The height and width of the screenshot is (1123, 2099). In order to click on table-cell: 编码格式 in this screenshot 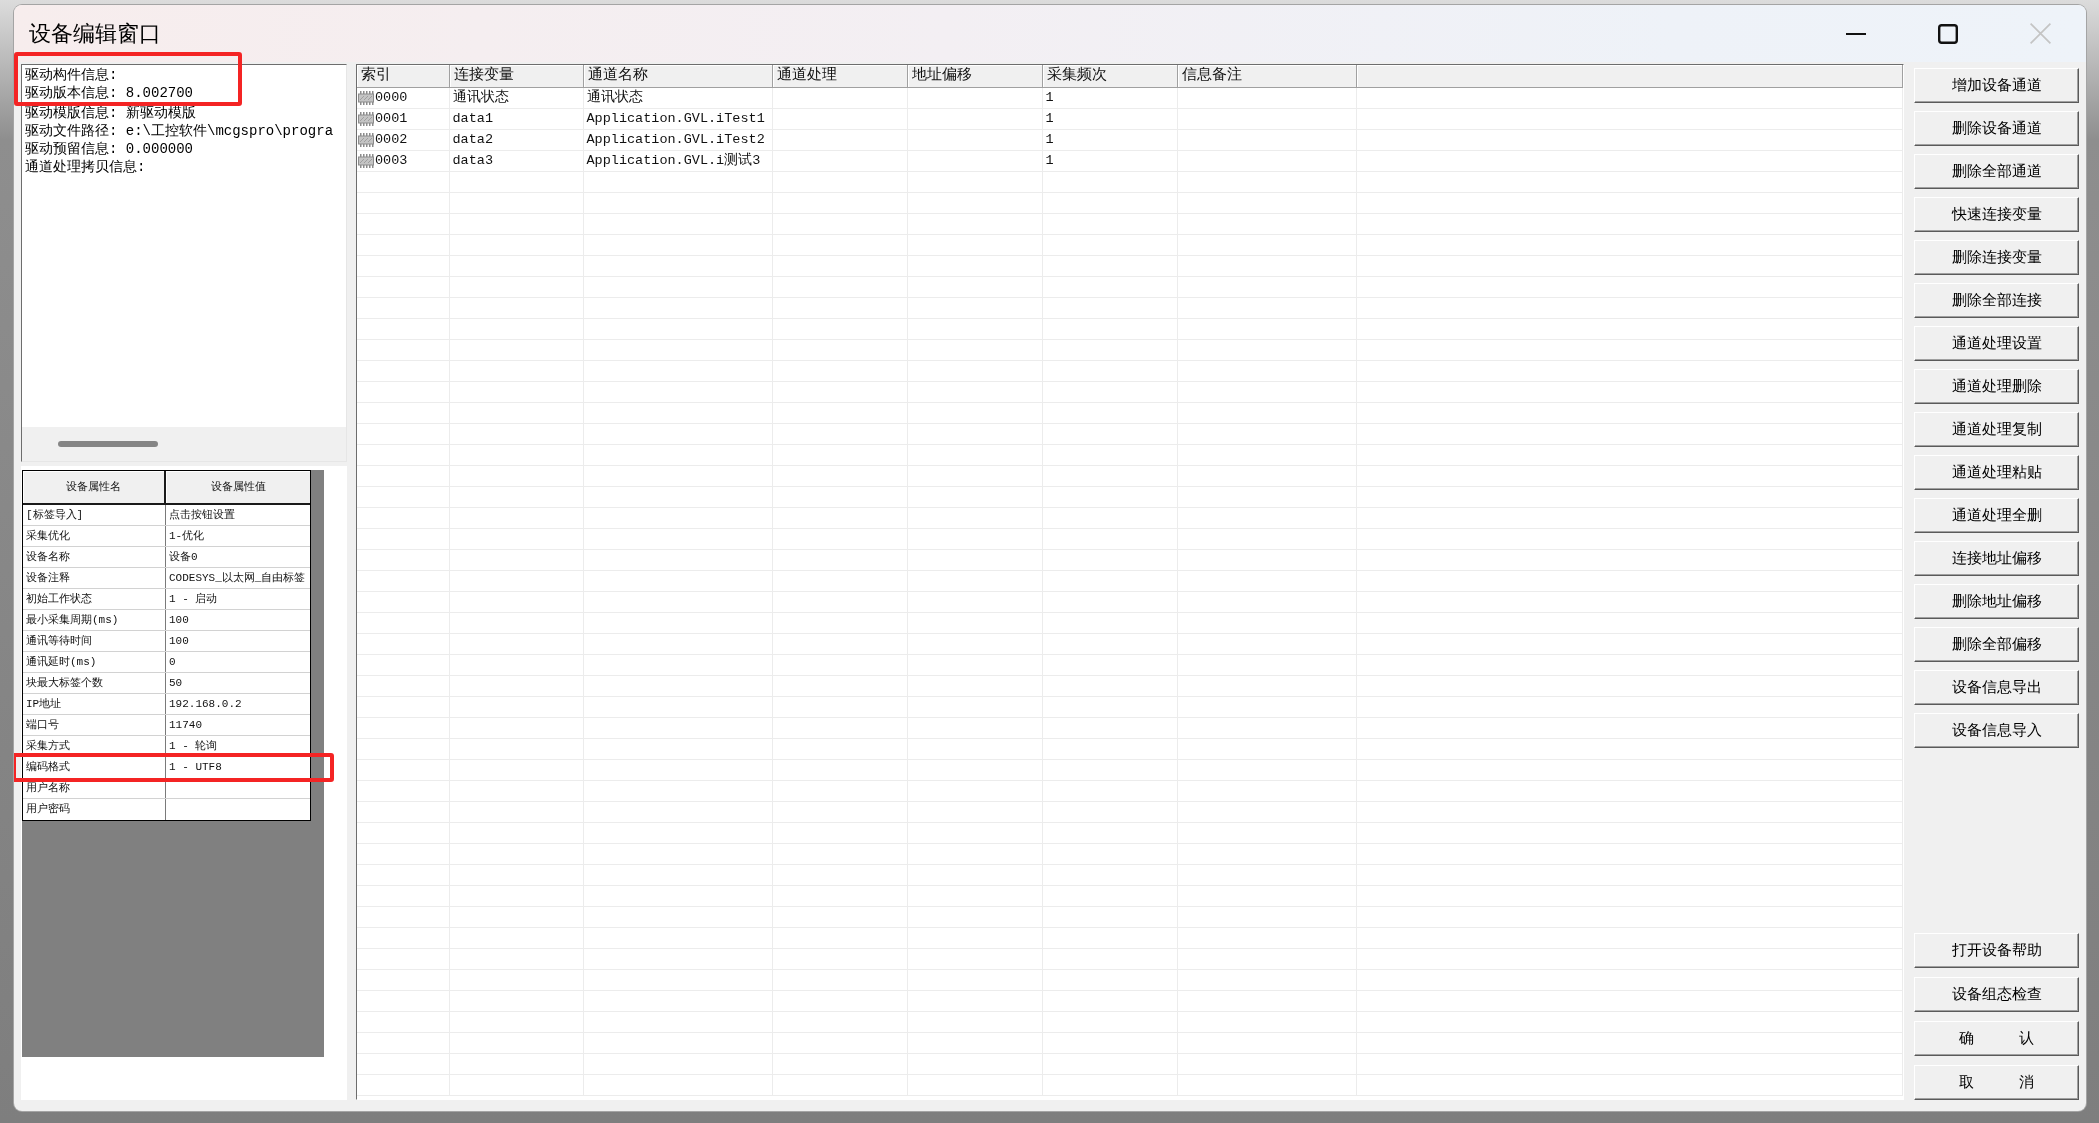, I will do `click(48, 767)`.